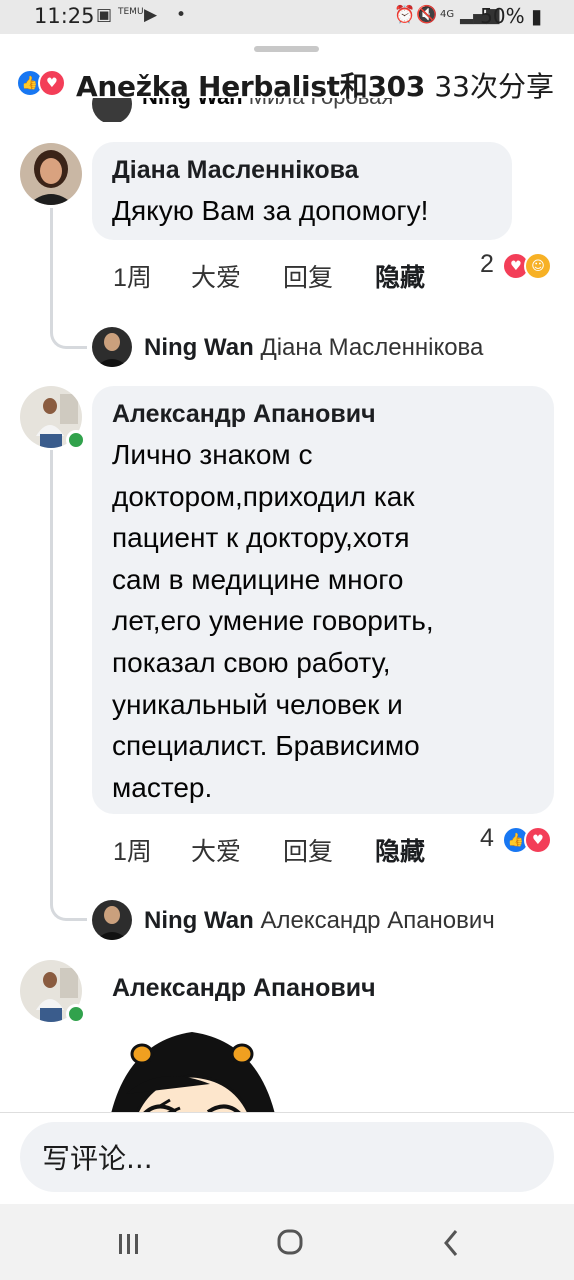 This screenshot has height=1280, width=574. Describe the element at coordinates (536, 16) in the screenshot. I see `battery-icon: ▮` at that location.